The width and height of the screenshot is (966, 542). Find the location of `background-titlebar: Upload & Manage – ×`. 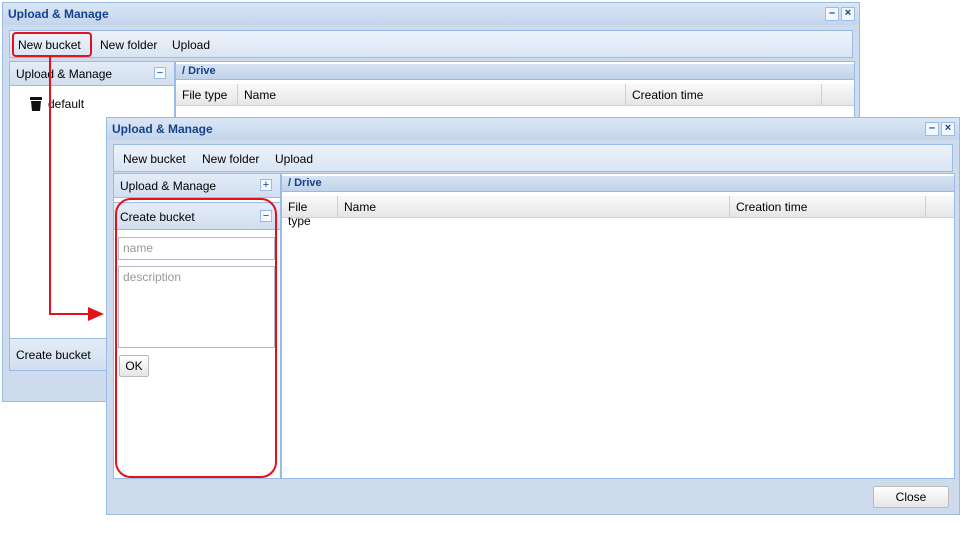

background-titlebar: Upload & Manage – × is located at coordinates (431, 14).